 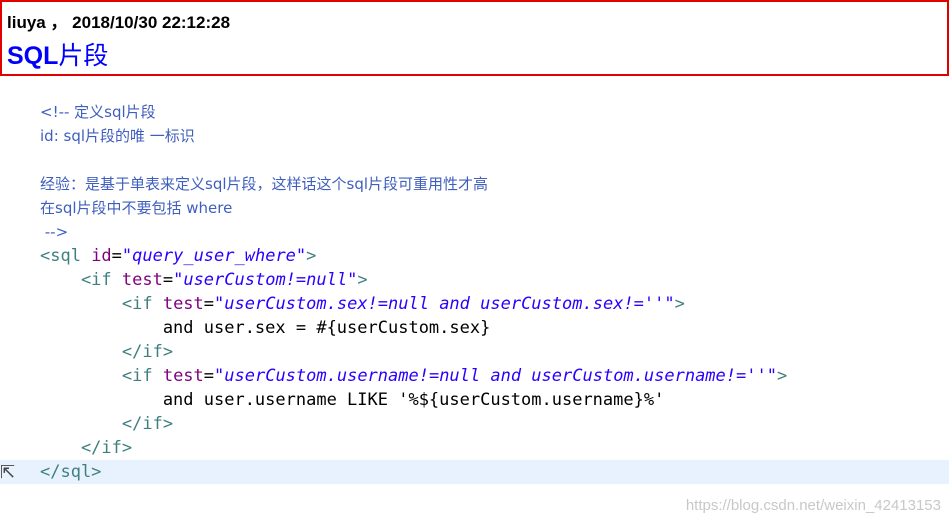 I want to click on code-token-attr: id, so click(x=101, y=256).